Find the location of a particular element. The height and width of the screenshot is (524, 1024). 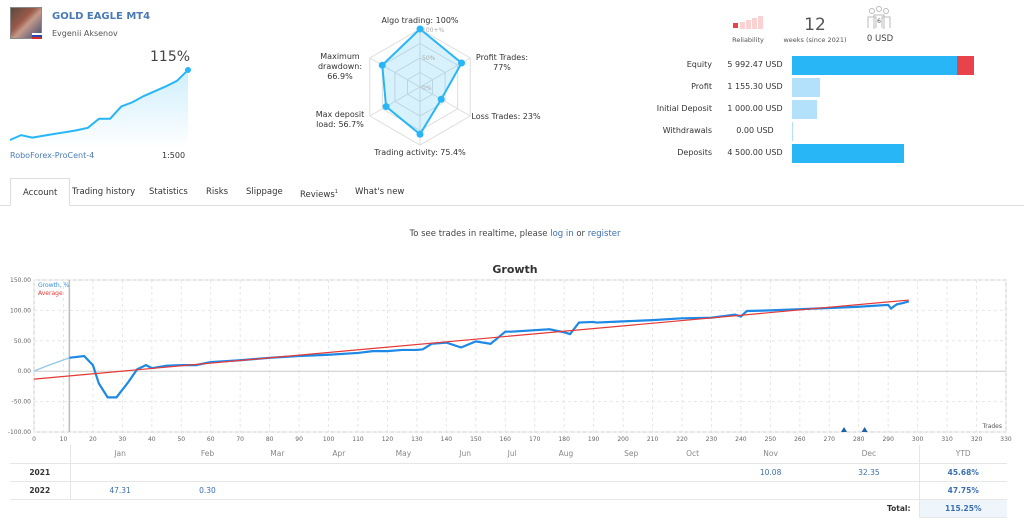

y-tick-label: 0.00 is located at coordinates (25, 371).